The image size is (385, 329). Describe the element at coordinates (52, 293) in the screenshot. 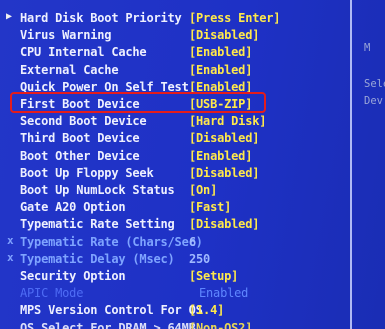

I see `setting-label: APIC Mode` at that location.